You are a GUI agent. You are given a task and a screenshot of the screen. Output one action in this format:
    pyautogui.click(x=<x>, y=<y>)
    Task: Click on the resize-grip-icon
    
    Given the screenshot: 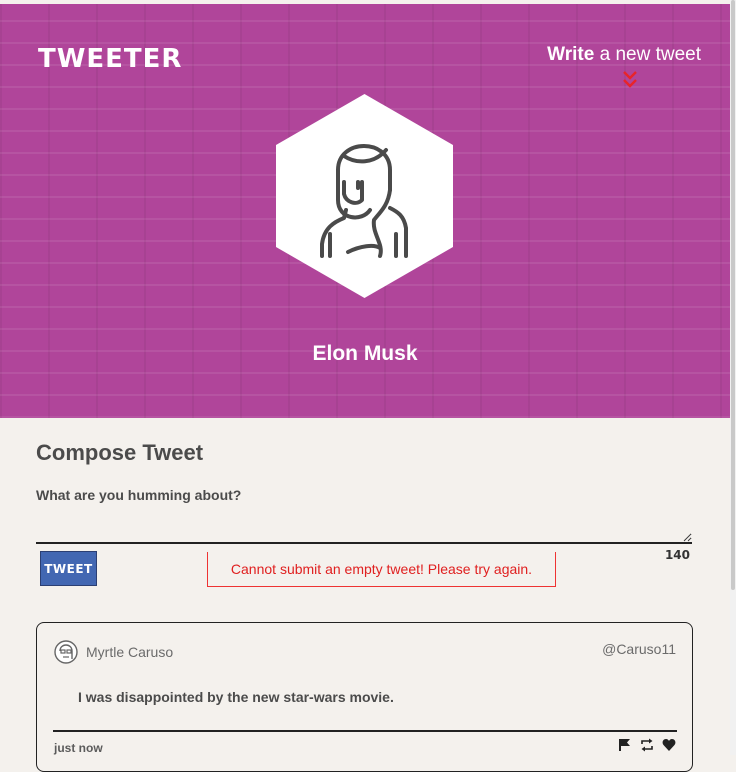 What is the action you would take?
    pyautogui.click(x=687, y=537)
    